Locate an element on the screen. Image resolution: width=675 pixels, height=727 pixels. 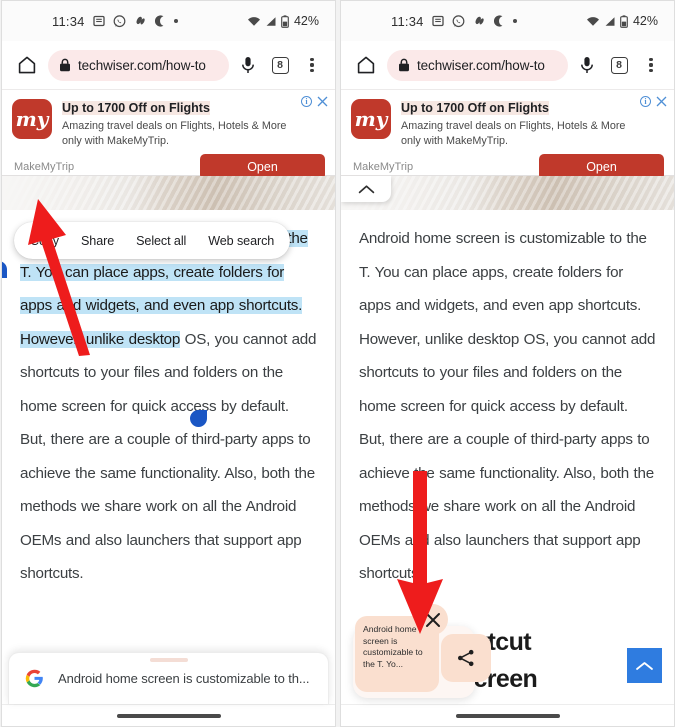
clipboard-dismiss-button is located at coordinates (432, 619).